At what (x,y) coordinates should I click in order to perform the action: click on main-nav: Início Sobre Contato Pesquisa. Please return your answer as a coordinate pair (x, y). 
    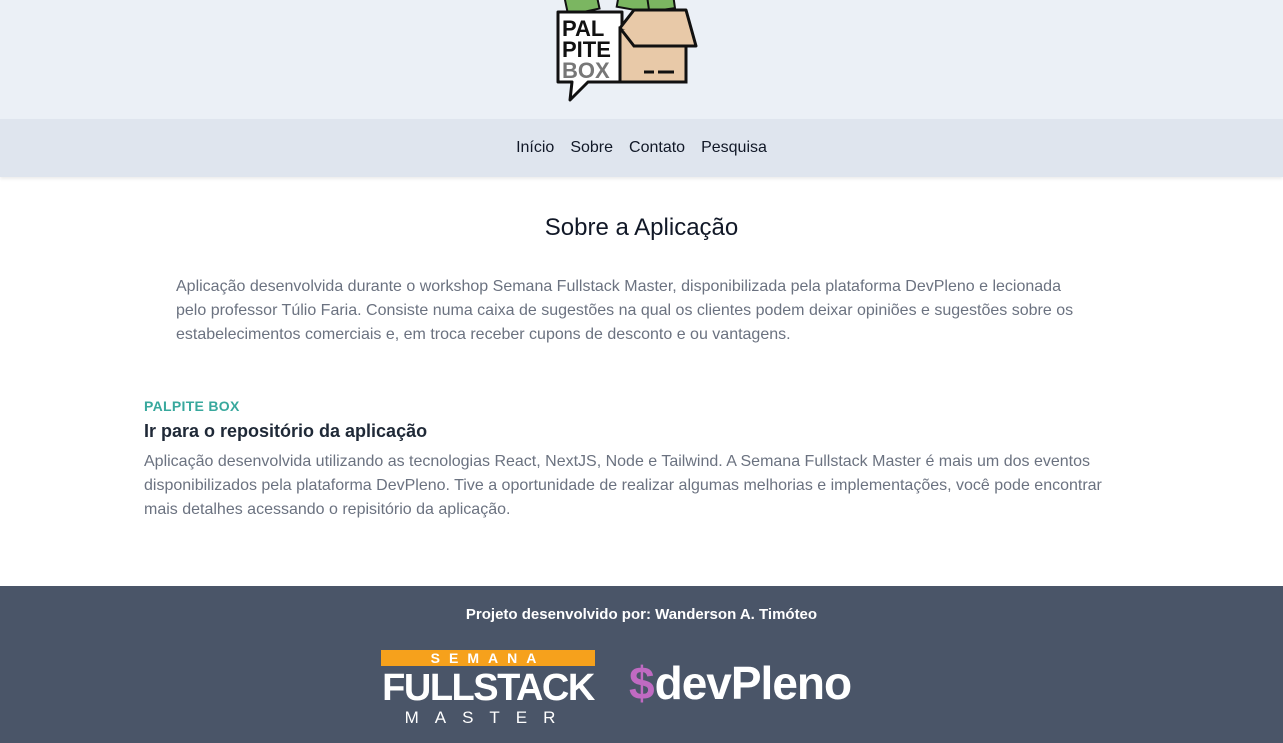
    Looking at the image, I should click on (641, 148).